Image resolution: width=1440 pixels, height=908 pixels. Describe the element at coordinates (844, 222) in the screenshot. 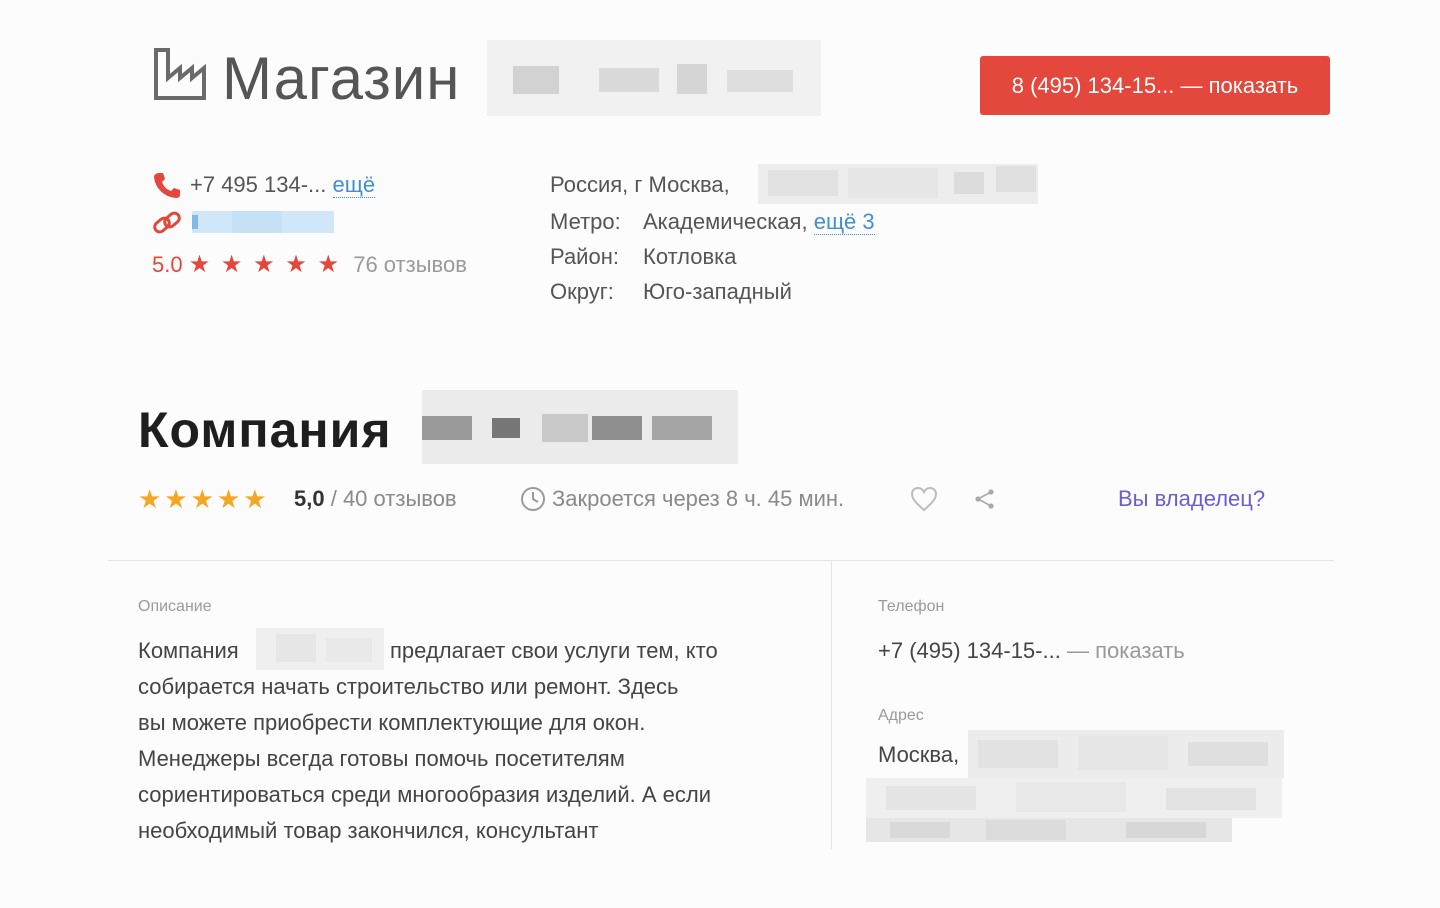

I see `metro-more-link: ещё 3` at that location.